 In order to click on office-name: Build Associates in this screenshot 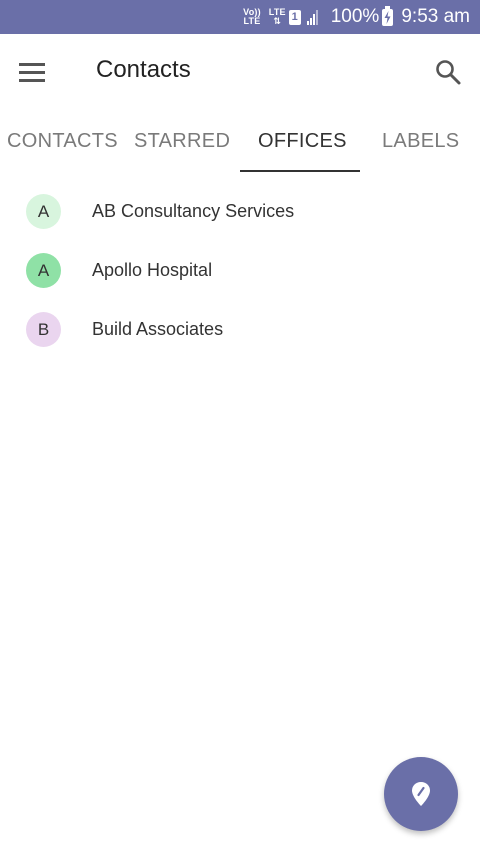, I will do `click(158, 329)`.